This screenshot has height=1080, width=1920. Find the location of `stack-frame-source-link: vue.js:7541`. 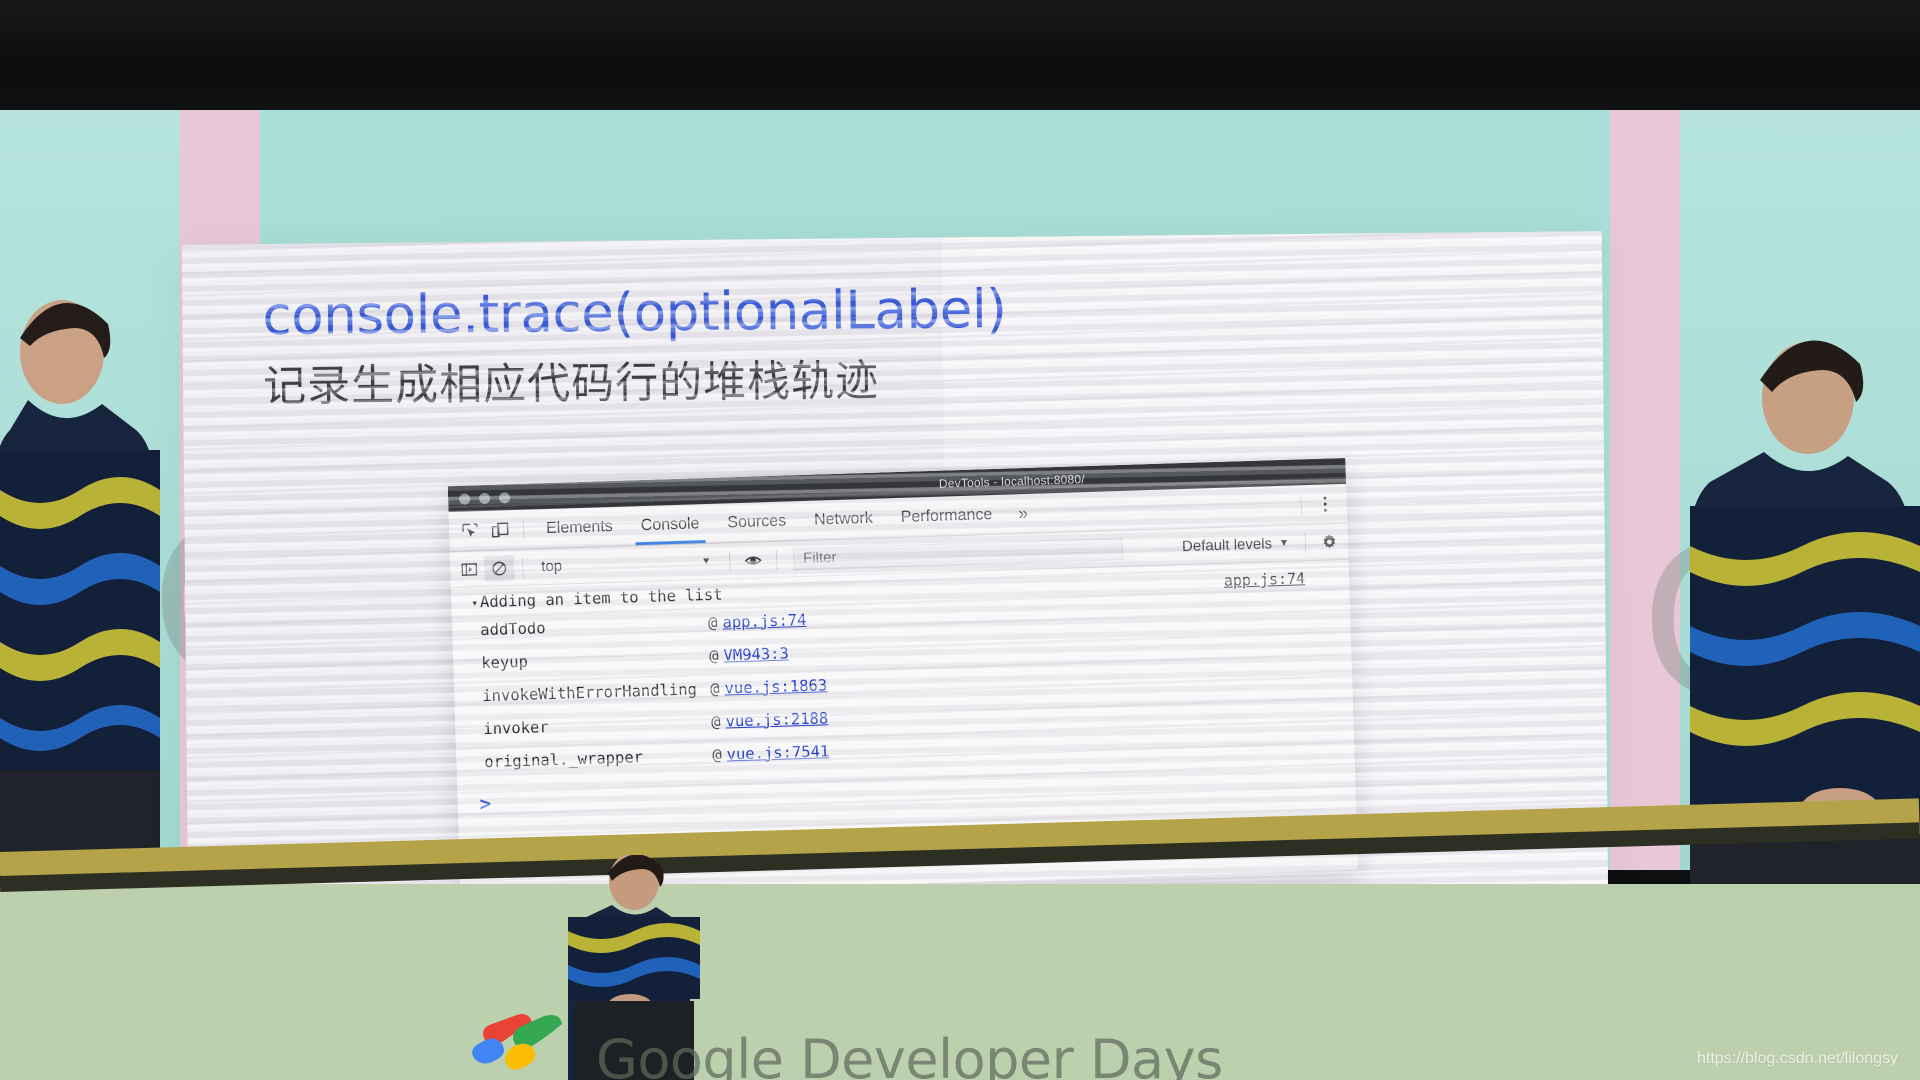

stack-frame-source-link: vue.js:7541 is located at coordinates (777, 752).